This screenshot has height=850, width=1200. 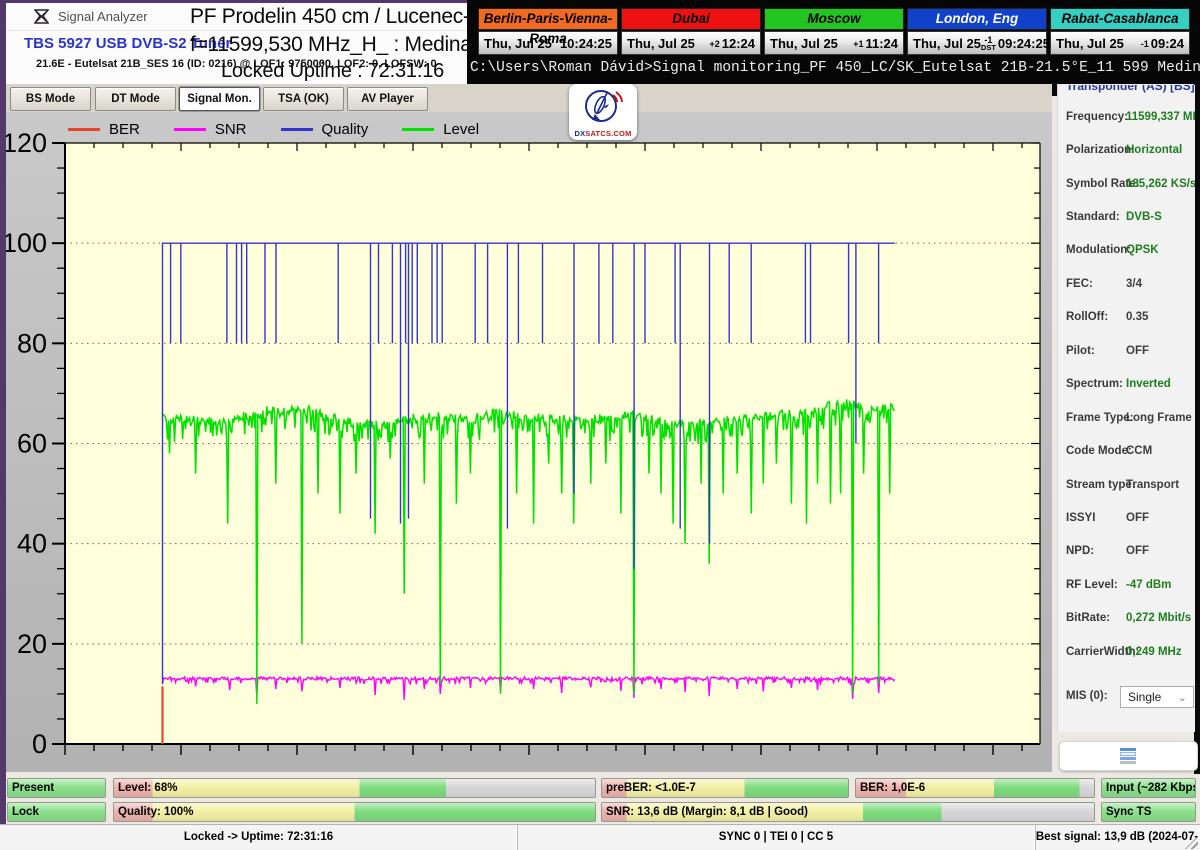 I want to click on clock-utc-offset: +2, so click(x=714, y=44).